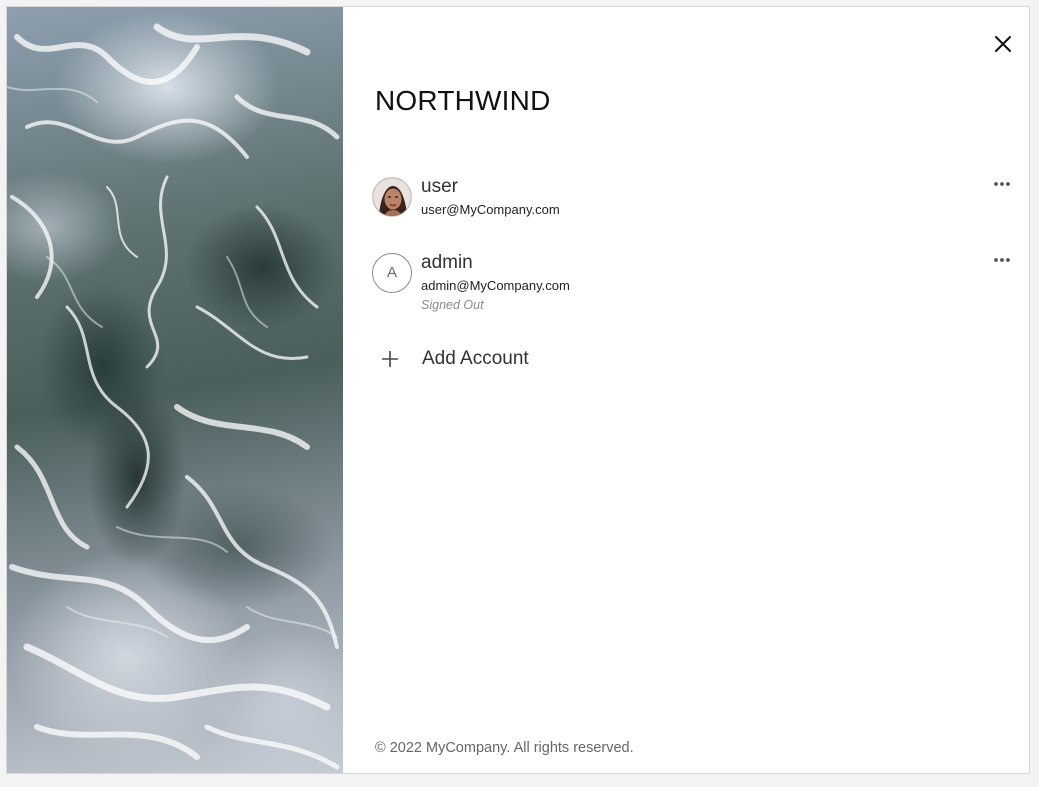 The width and height of the screenshot is (1039, 787). Describe the element at coordinates (504, 748) in the screenshot. I see `copyright-footer: © 2022 MyCompany. All rights reserved.` at that location.